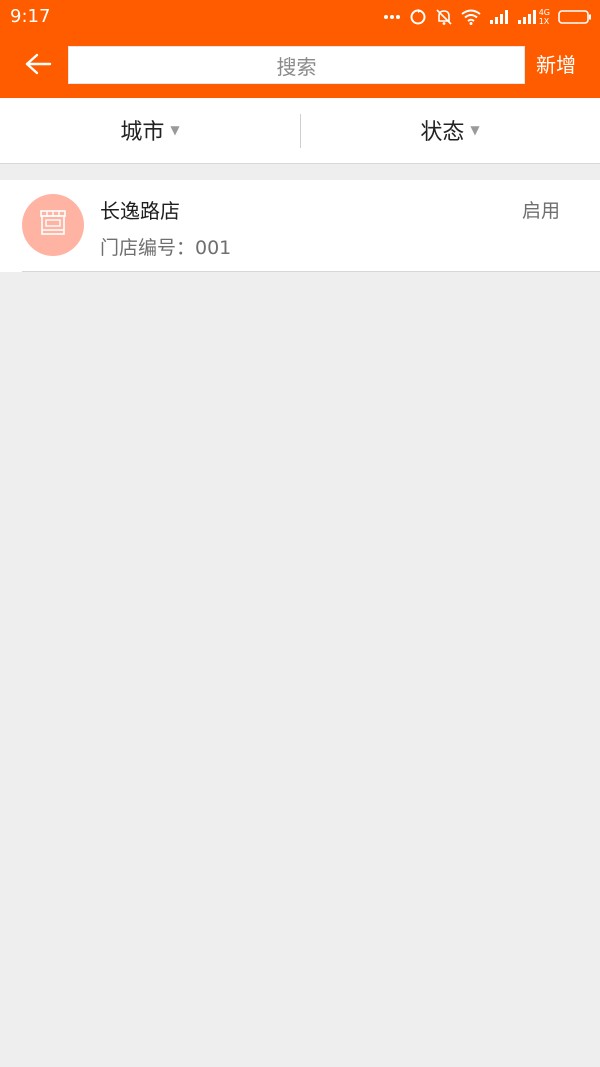 This screenshot has height=1067, width=600. Describe the element at coordinates (499, 17) in the screenshot. I see `signal-icon` at that location.